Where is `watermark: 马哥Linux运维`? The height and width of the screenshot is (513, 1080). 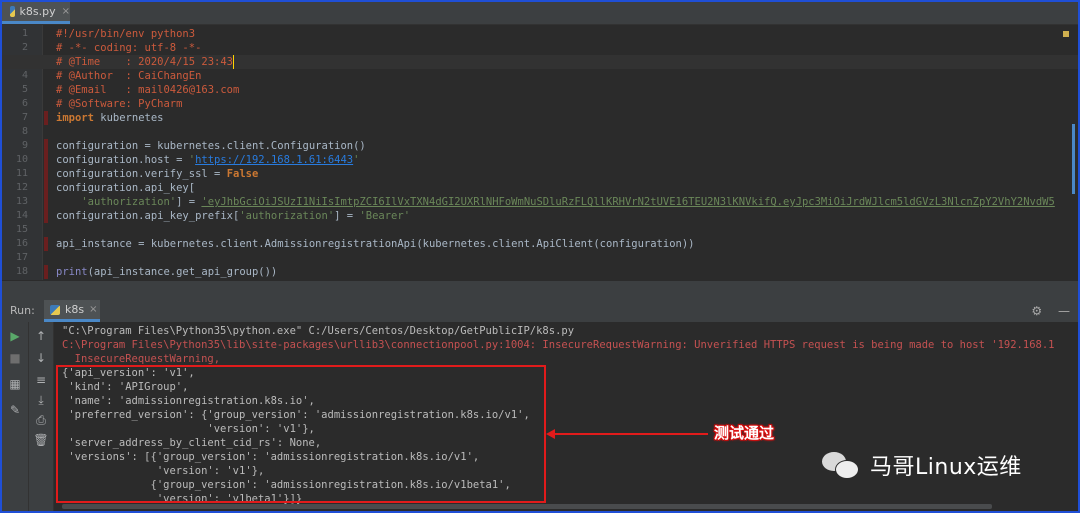
watermark: 马哥Linux运维 is located at coordinates (922, 465).